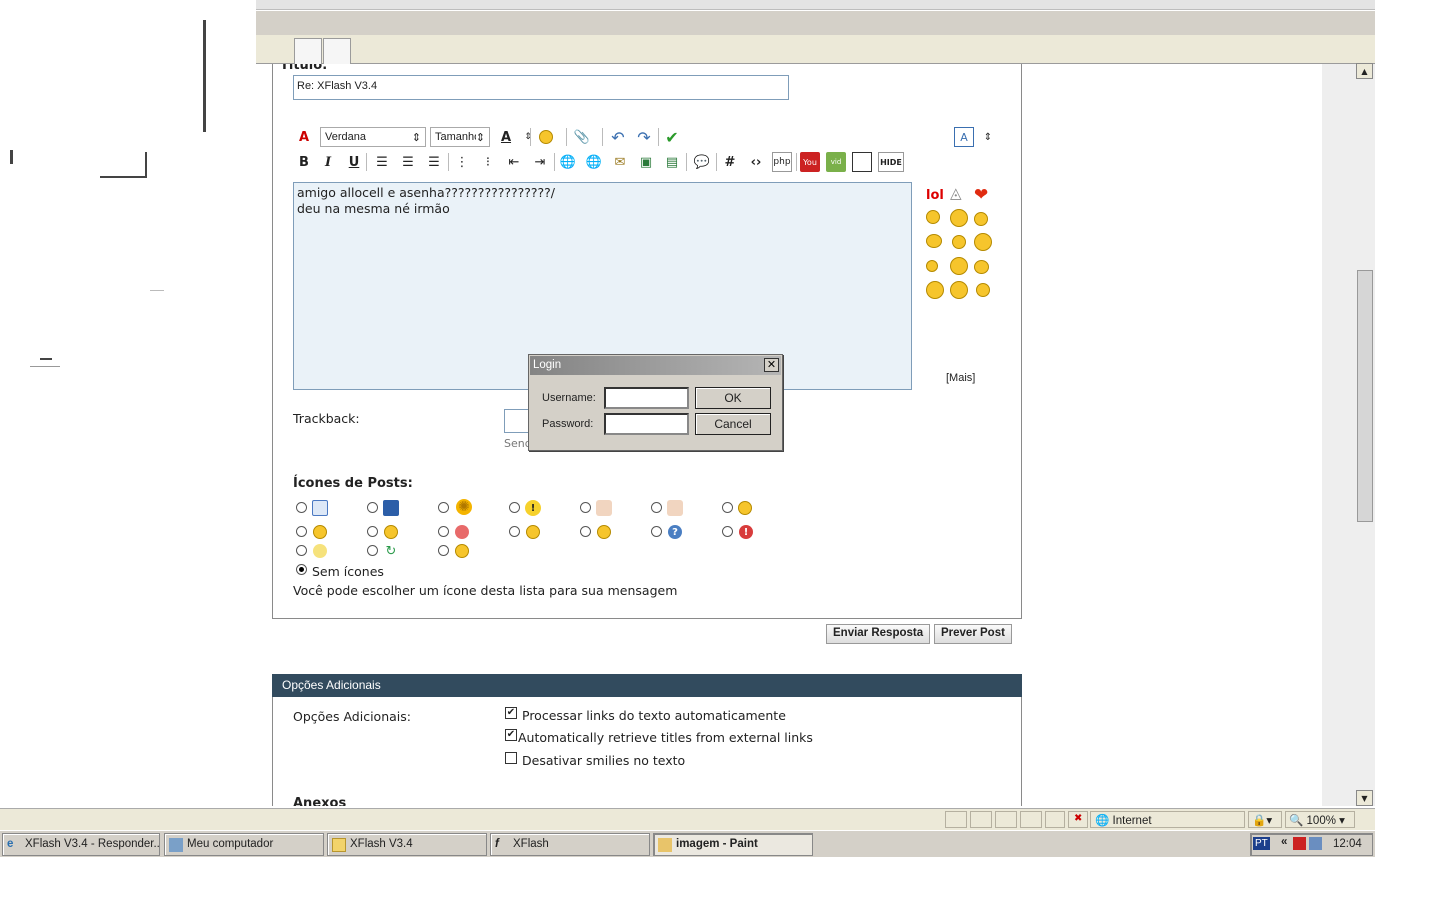  I want to click on zoom-control: 🔍 100% ▾, so click(1320, 819).